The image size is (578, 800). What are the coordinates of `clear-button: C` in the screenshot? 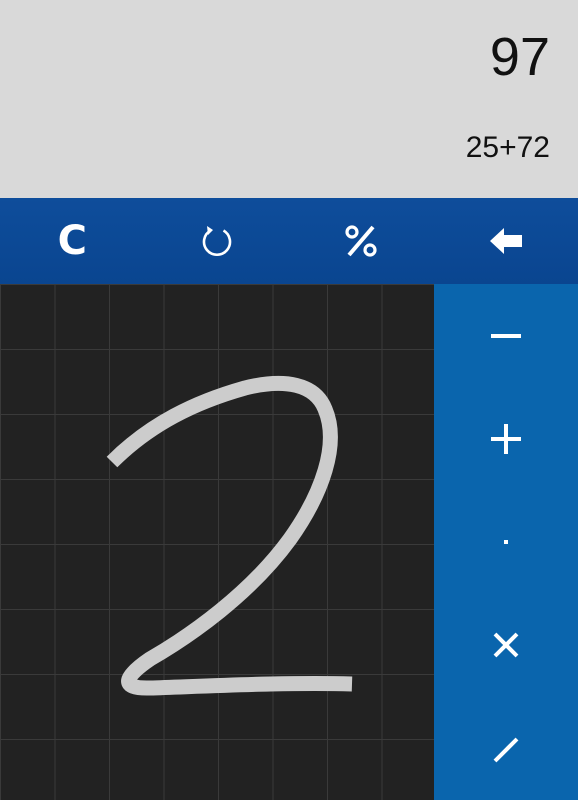 It's located at (72, 241).